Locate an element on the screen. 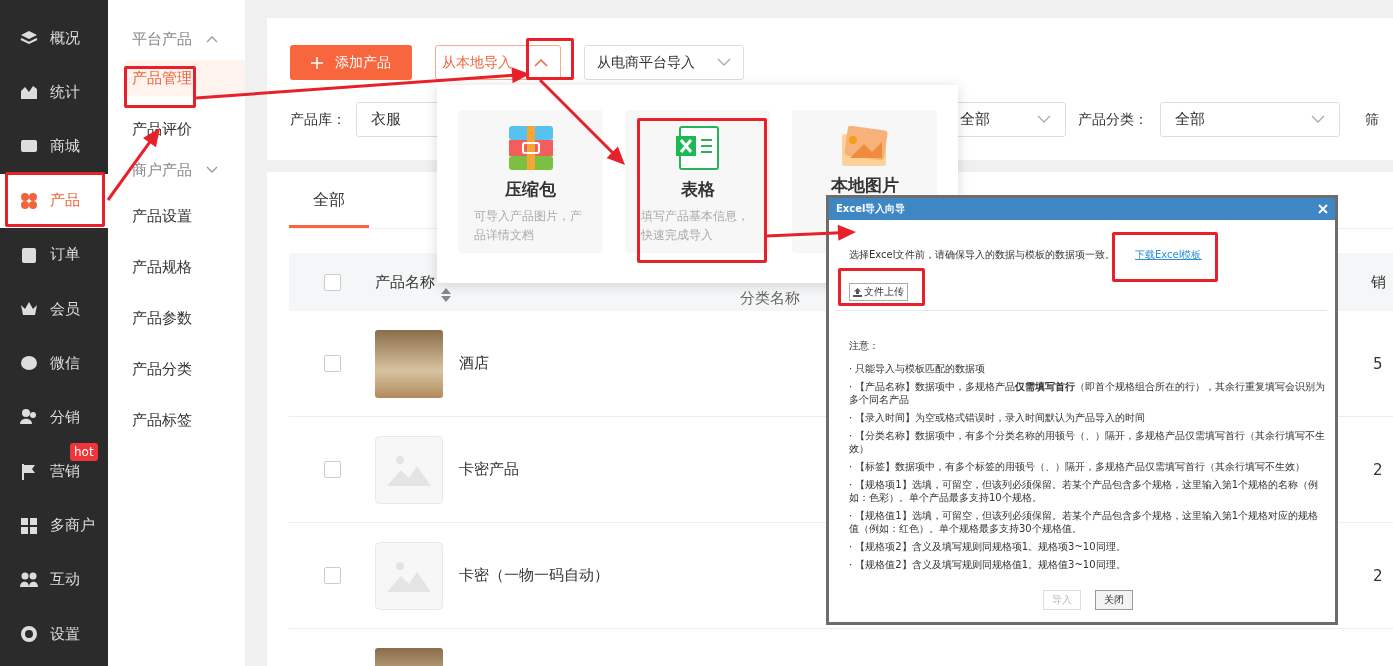 This screenshot has height=666, width=1393. sidebar-item: 概况 is located at coordinates (54, 38).